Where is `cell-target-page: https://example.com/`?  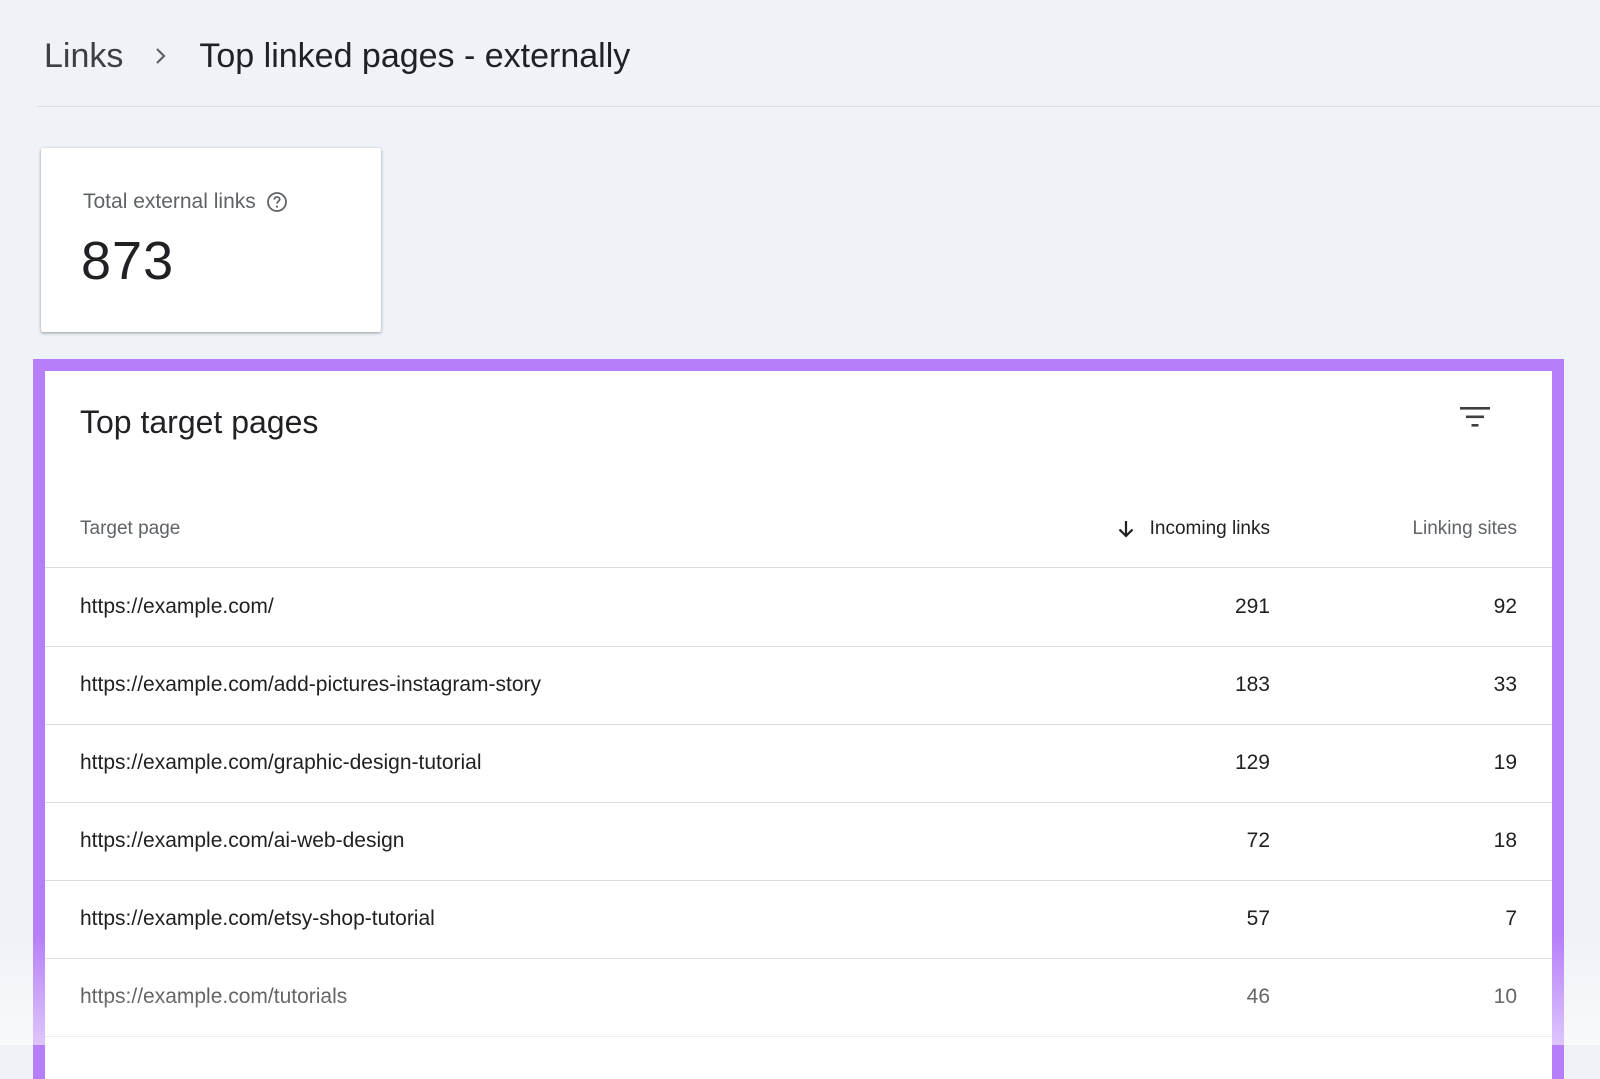 cell-target-page: https://example.com/ is located at coordinates (177, 607).